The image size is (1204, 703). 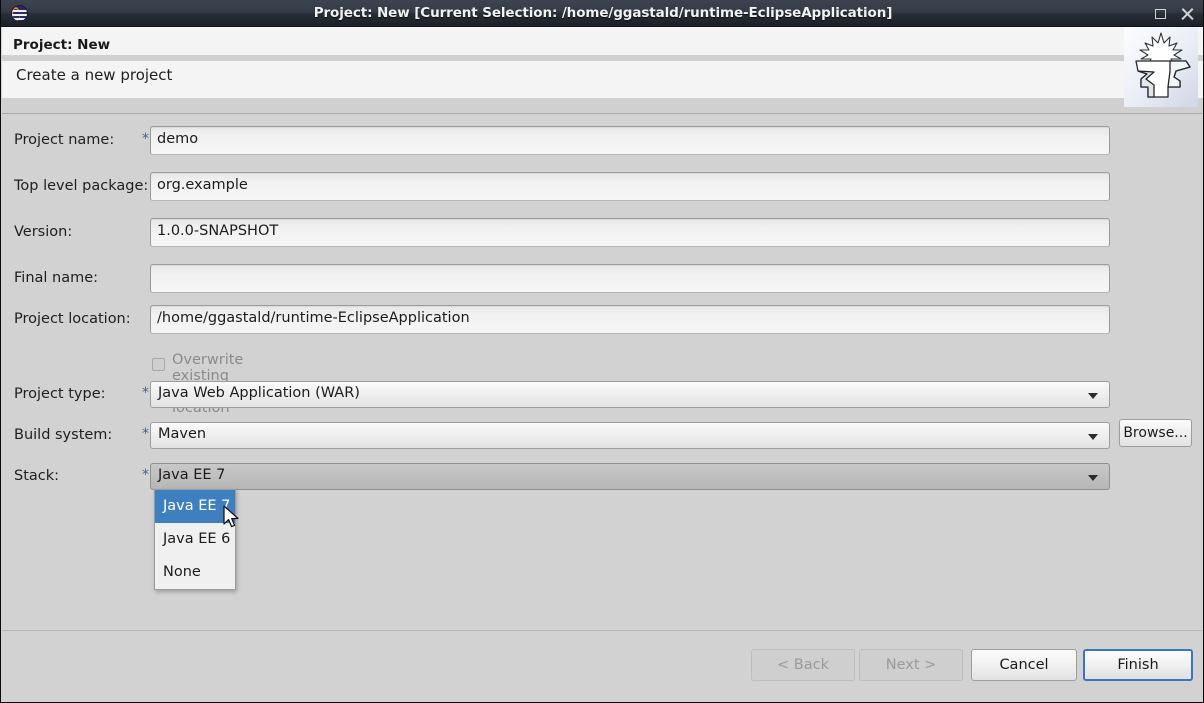 I want to click on top-level-package-input: org.example, so click(x=630, y=186).